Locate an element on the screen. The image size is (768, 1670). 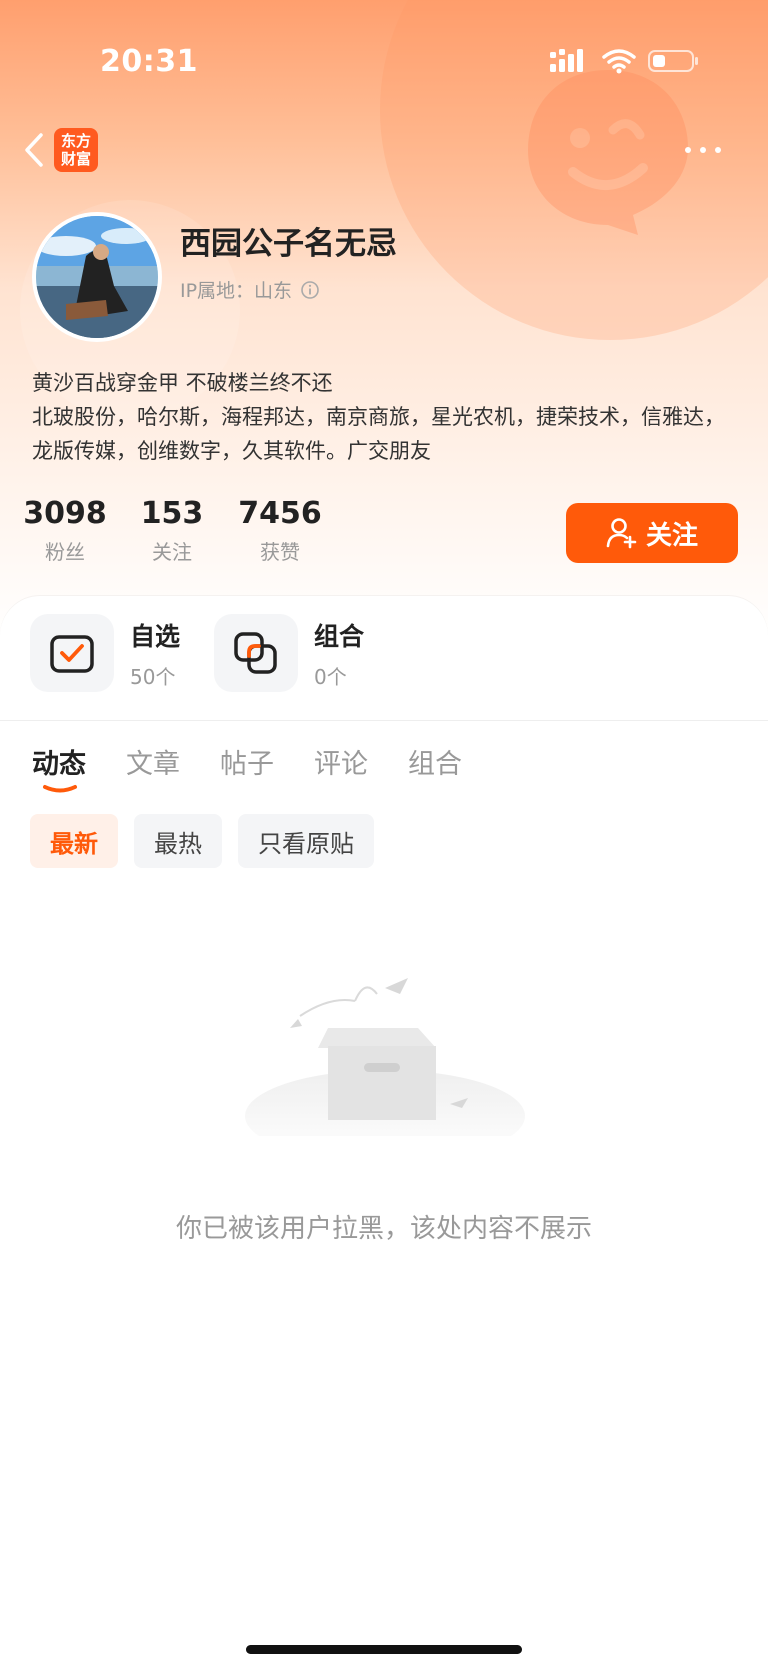
stat-following: 153 关注 is located at coordinates (172, 530).